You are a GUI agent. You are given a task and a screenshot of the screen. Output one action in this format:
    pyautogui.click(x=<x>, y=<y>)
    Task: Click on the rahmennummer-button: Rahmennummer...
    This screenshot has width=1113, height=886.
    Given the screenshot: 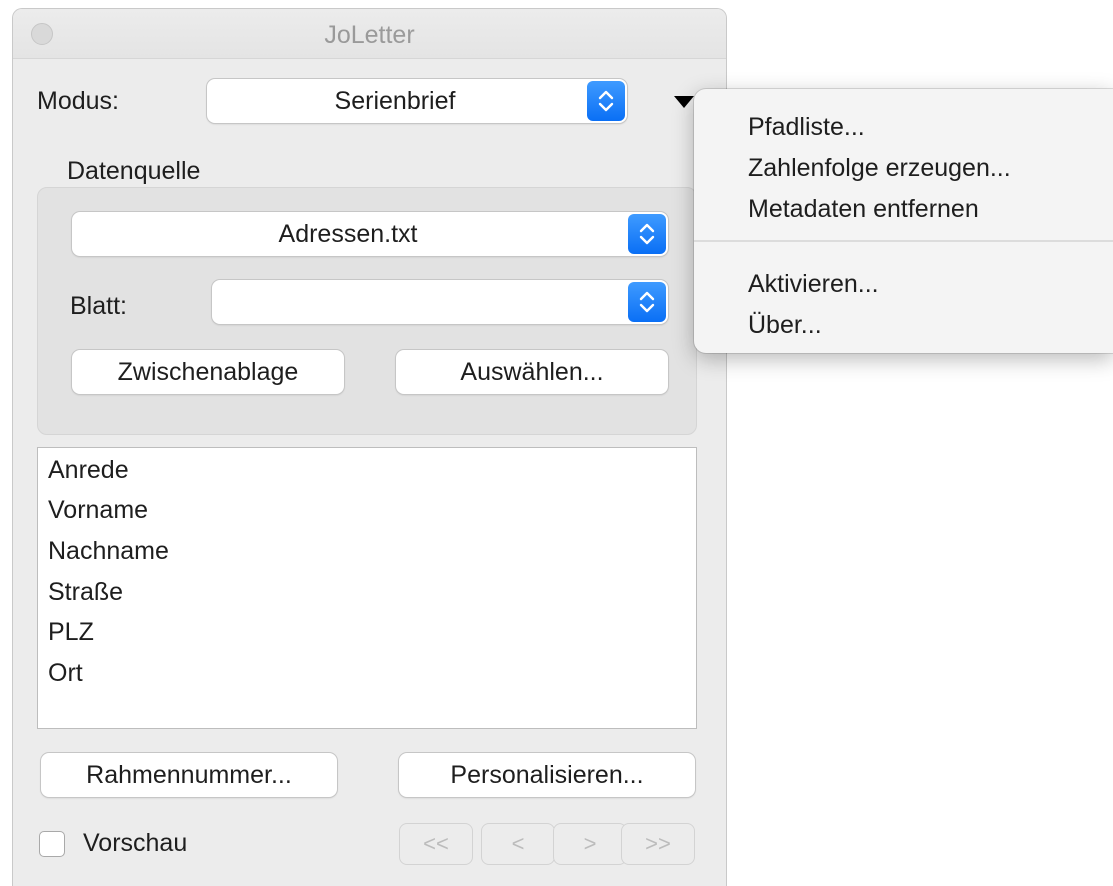 What is the action you would take?
    pyautogui.click(x=189, y=775)
    